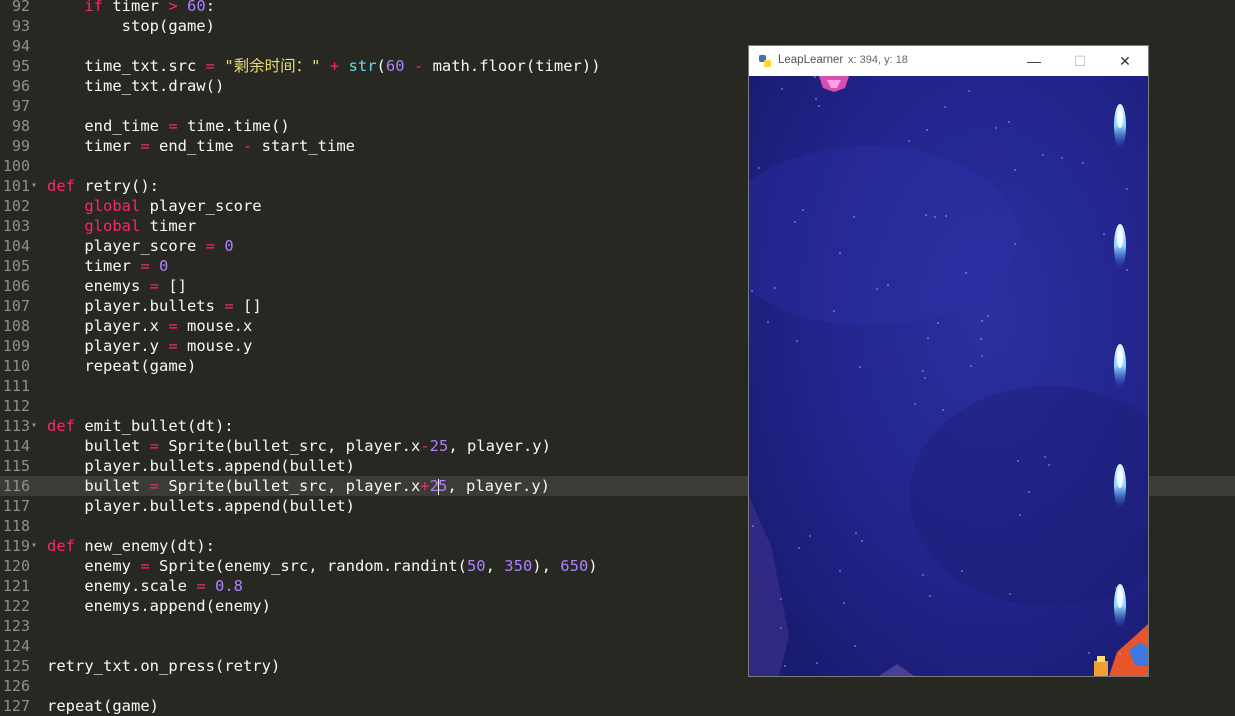 The width and height of the screenshot is (1235, 716). What do you see at coordinates (16, 586) in the screenshot?
I see `line-number: 121` at bounding box center [16, 586].